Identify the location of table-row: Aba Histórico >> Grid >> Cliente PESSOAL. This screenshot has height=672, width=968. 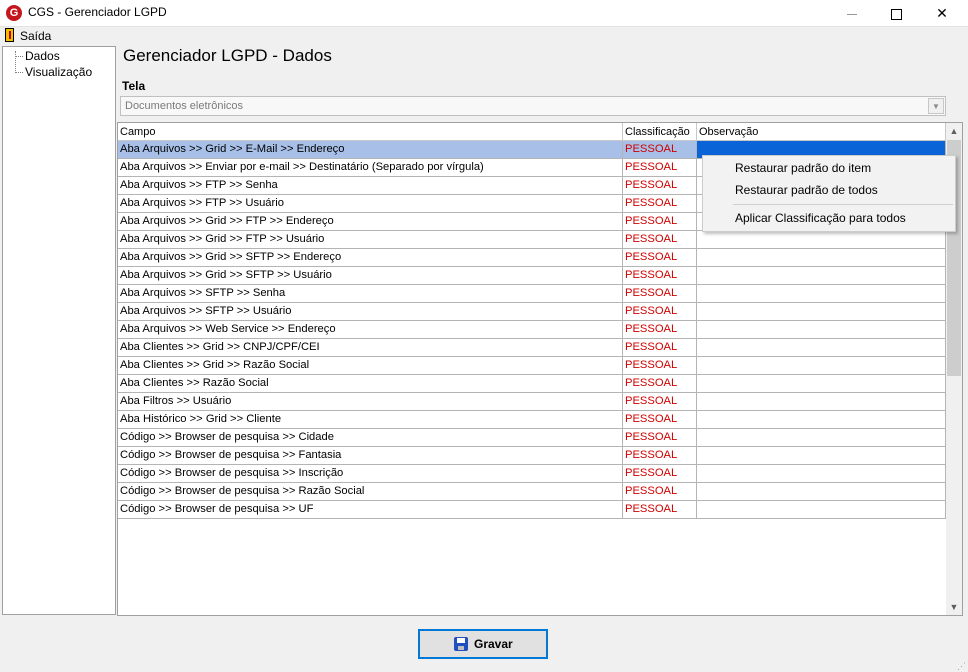
(532, 420).